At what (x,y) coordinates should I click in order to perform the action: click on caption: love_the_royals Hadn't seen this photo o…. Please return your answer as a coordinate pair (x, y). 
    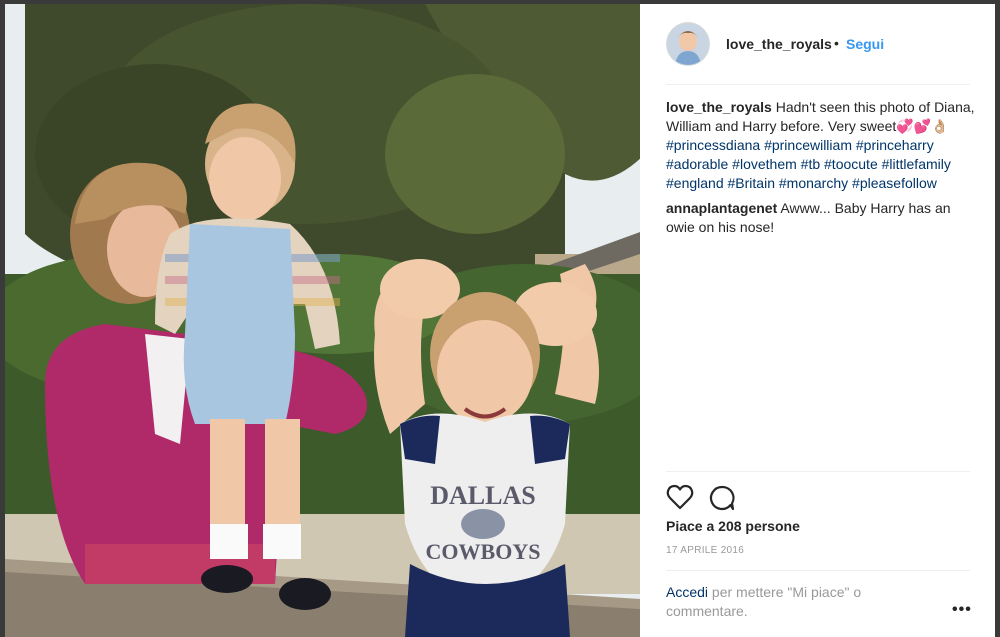
    Looking at the image, I should click on (821, 145).